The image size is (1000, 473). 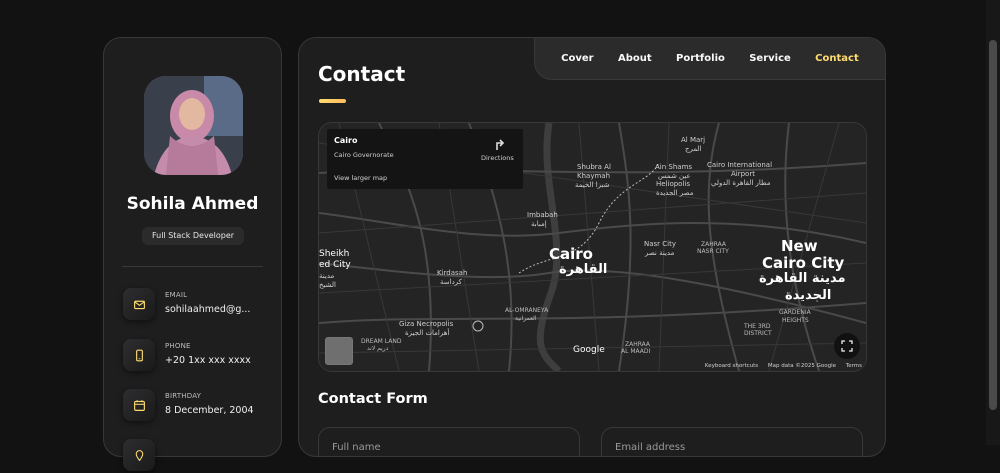 I want to click on nav-portfolio: Portfolio, so click(x=700, y=58).